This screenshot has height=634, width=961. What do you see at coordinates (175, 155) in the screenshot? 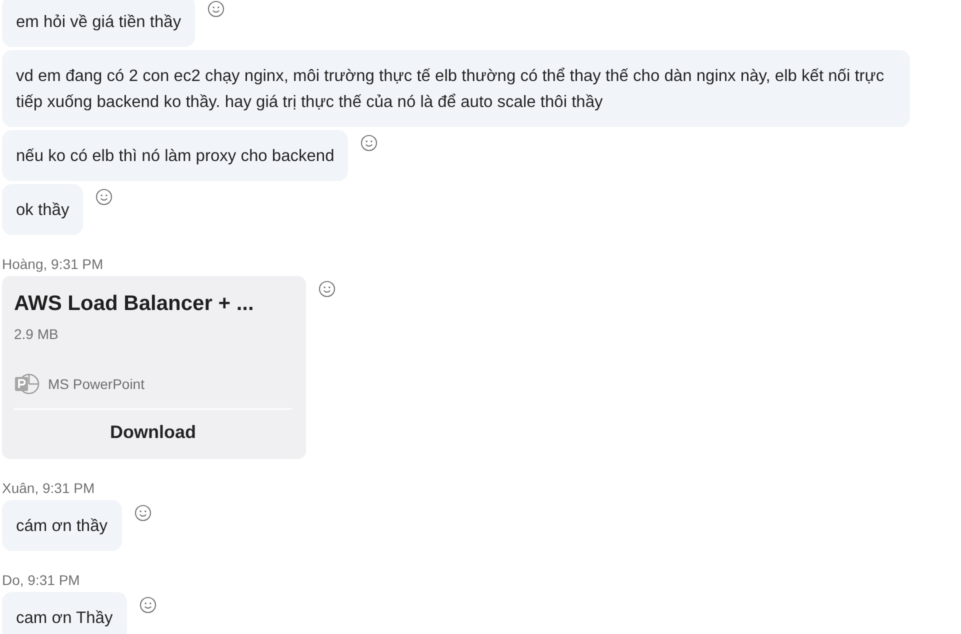
I see `message-bubble: nếu ko có elb thì nó làm proxy cho backend` at bounding box center [175, 155].